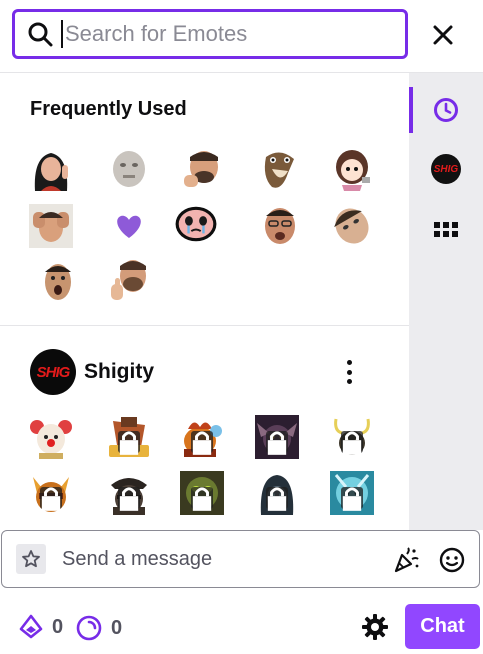 This screenshot has height=654, width=483. I want to click on thinking-man-emote-icon, so click(201, 169).